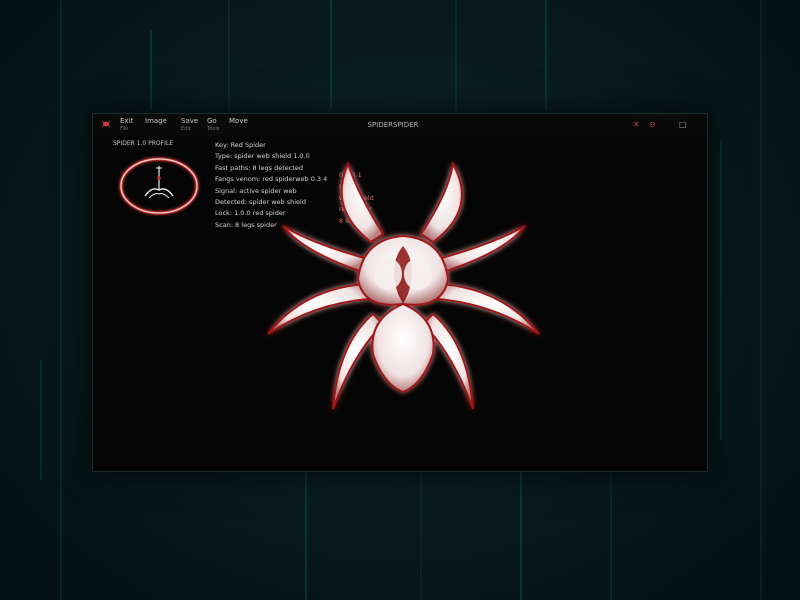 The width and height of the screenshot is (800, 600). What do you see at coordinates (213, 129) in the screenshot?
I see `menu-item-sub-label: Tools` at bounding box center [213, 129].